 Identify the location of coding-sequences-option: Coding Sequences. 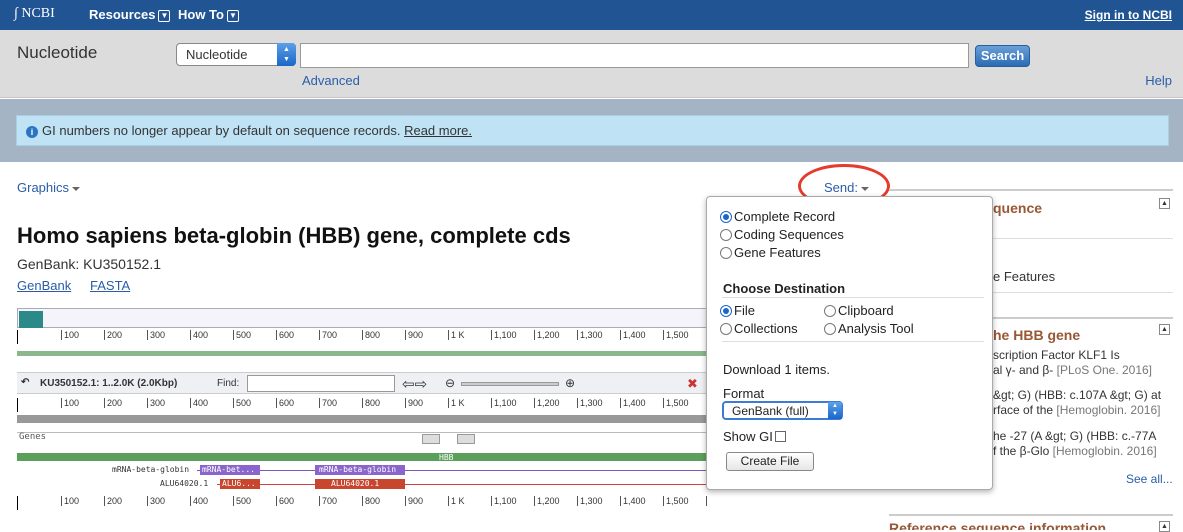
(782, 234).